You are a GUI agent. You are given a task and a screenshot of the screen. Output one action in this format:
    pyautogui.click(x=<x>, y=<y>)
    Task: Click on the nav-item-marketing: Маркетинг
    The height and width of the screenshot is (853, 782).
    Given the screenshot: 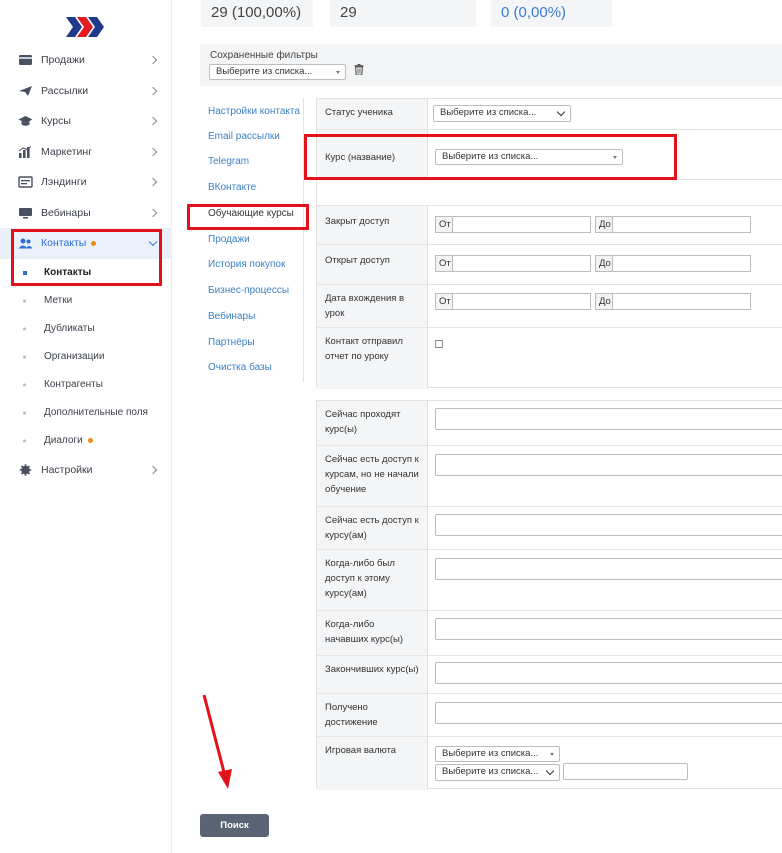 What is the action you would take?
    pyautogui.click(x=86, y=152)
    